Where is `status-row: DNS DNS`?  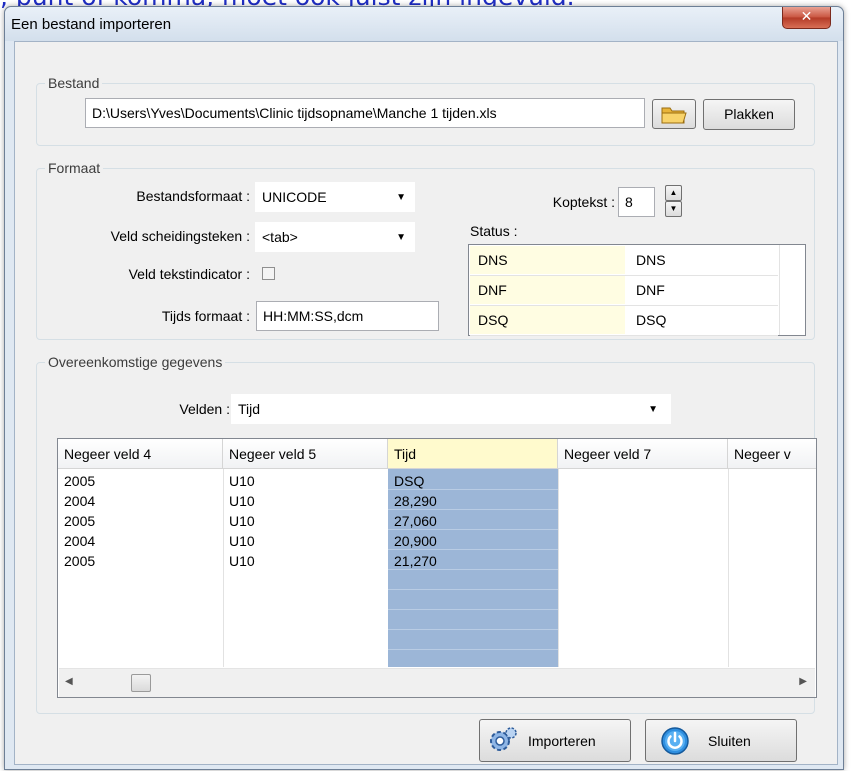 status-row: DNS DNS is located at coordinates (624, 261).